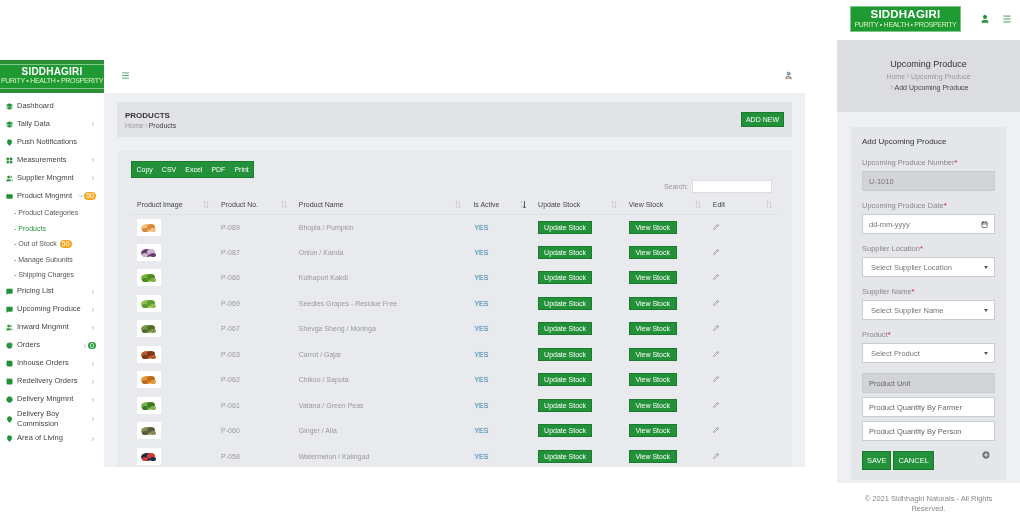  Describe the element at coordinates (9, 160) in the screenshot. I see `grid-icon` at that location.